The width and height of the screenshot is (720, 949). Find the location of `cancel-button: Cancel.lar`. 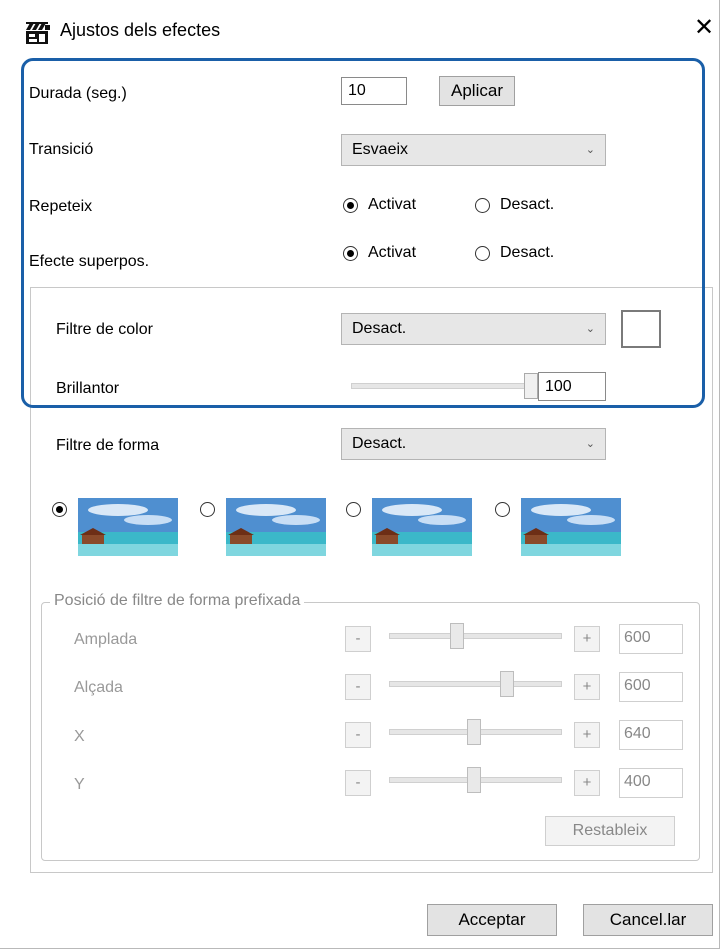

cancel-button: Cancel.lar is located at coordinates (648, 920).